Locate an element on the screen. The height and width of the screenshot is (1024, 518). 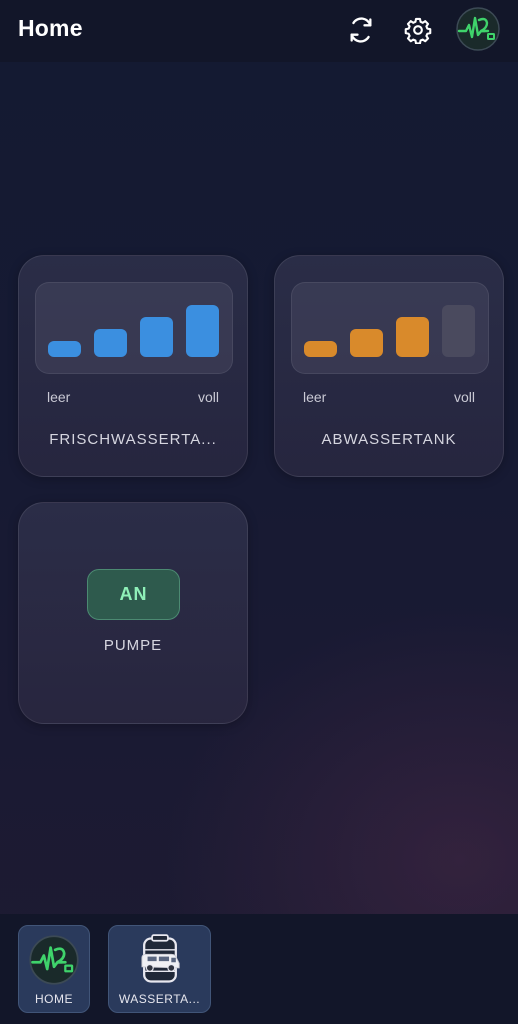
pump-toggle-button: AN is located at coordinates (133, 594).